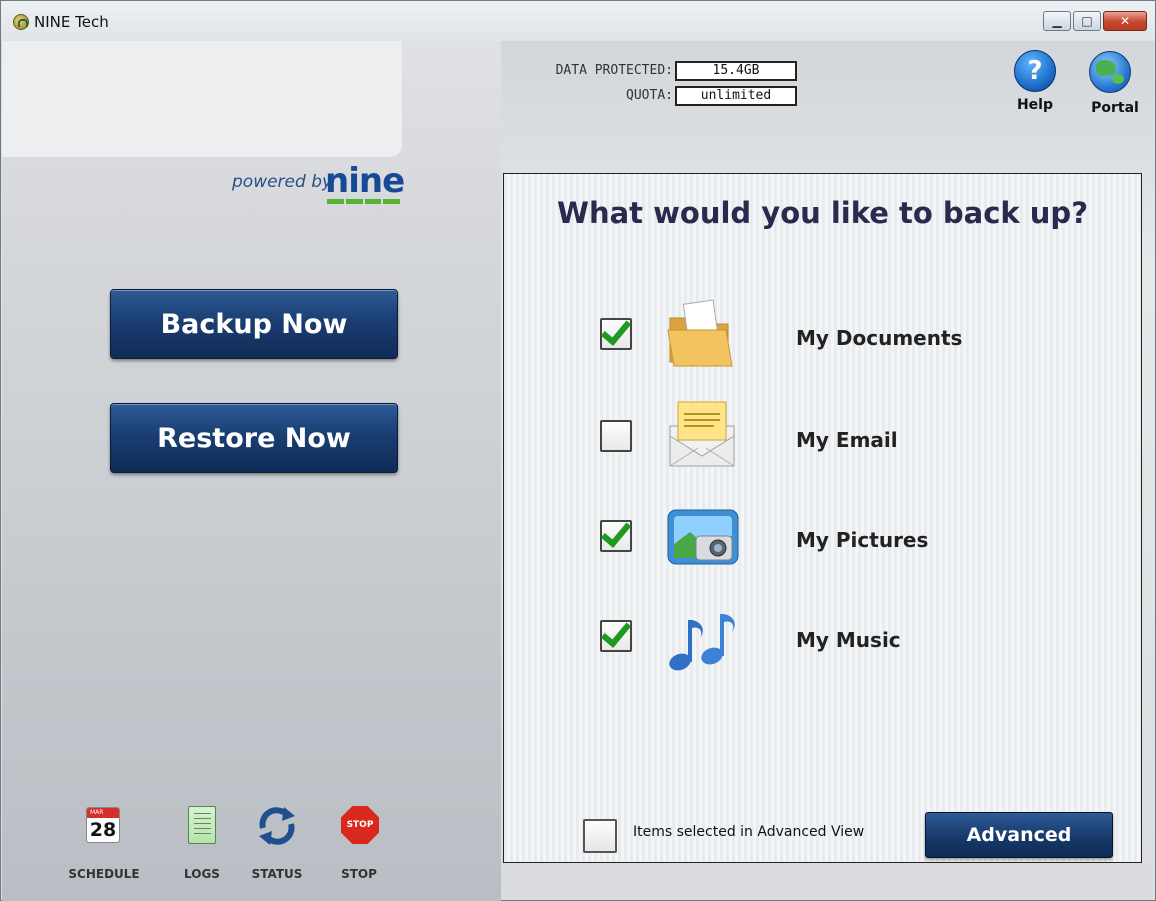 Image resolution: width=1156 pixels, height=901 pixels. What do you see at coordinates (360, 825) in the screenshot?
I see `stop-sign-icon: STOP` at bounding box center [360, 825].